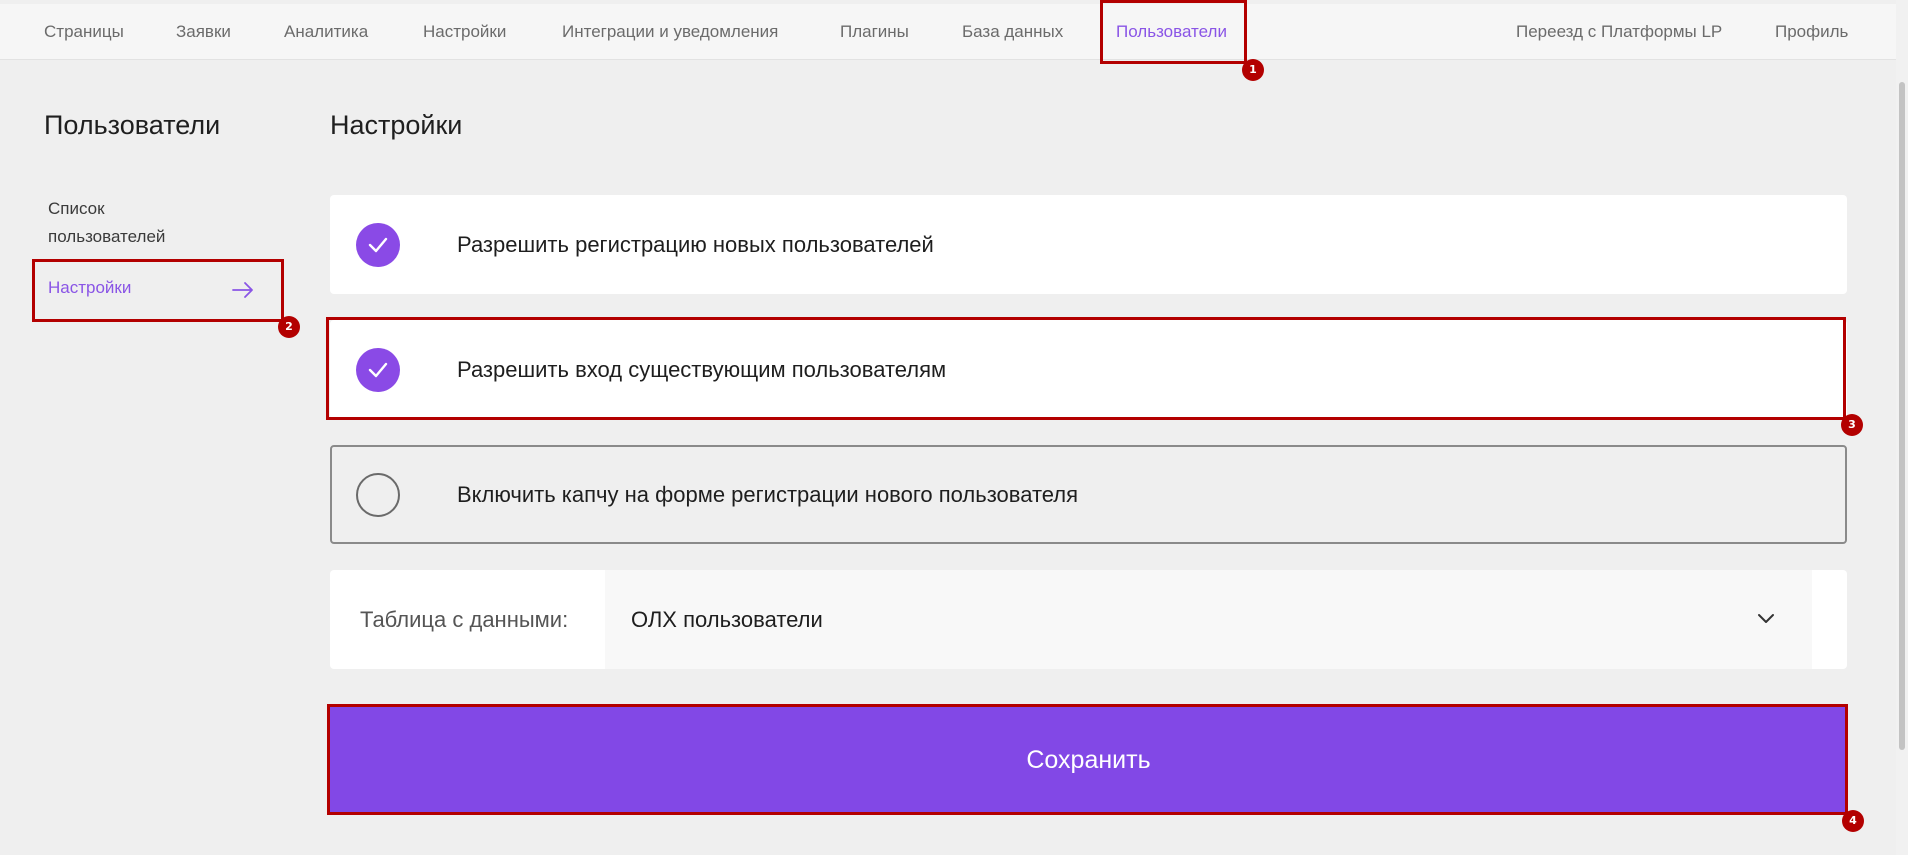  What do you see at coordinates (1766, 621) in the screenshot?
I see `chevron-down-icon` at bounding box center [1766, 621].